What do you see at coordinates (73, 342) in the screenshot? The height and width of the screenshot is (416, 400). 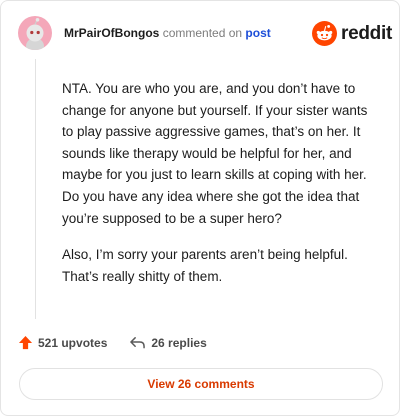 I see `upvote-count: 521 upvotes` at bounding box center [73, 342].